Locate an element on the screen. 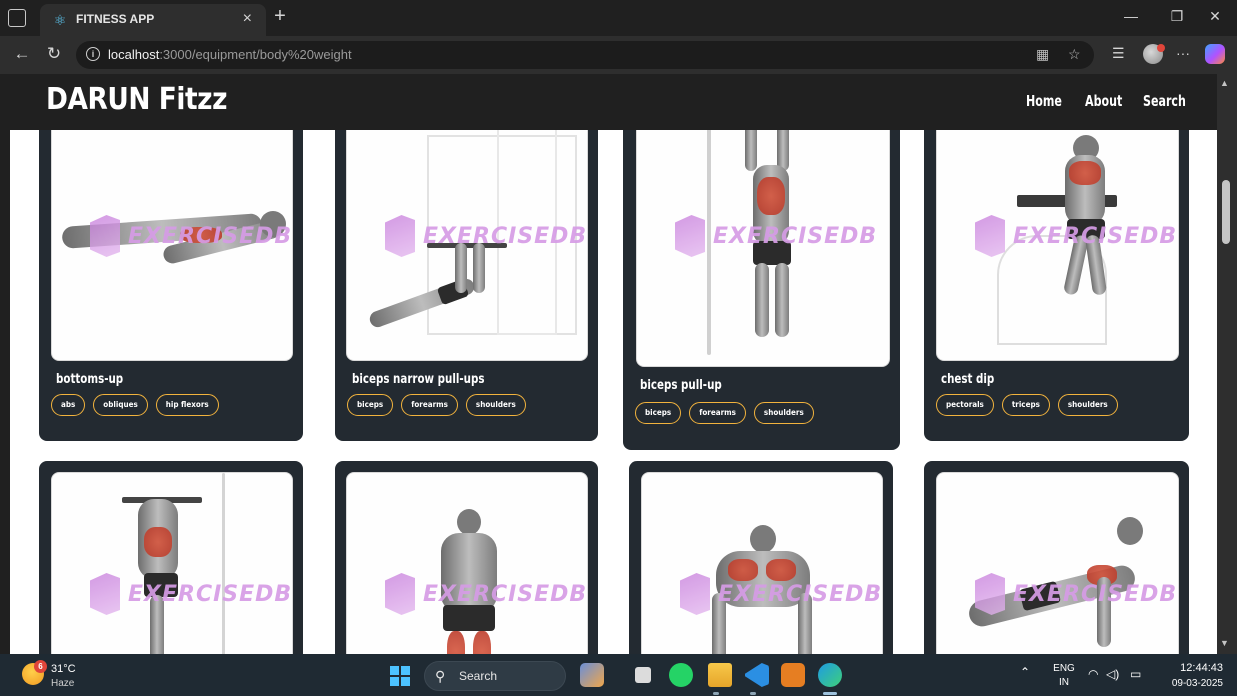  browser-titlebar: ⚛ FITNESS APP × + — ❐ ✕ is located at coordinates (618, 18).